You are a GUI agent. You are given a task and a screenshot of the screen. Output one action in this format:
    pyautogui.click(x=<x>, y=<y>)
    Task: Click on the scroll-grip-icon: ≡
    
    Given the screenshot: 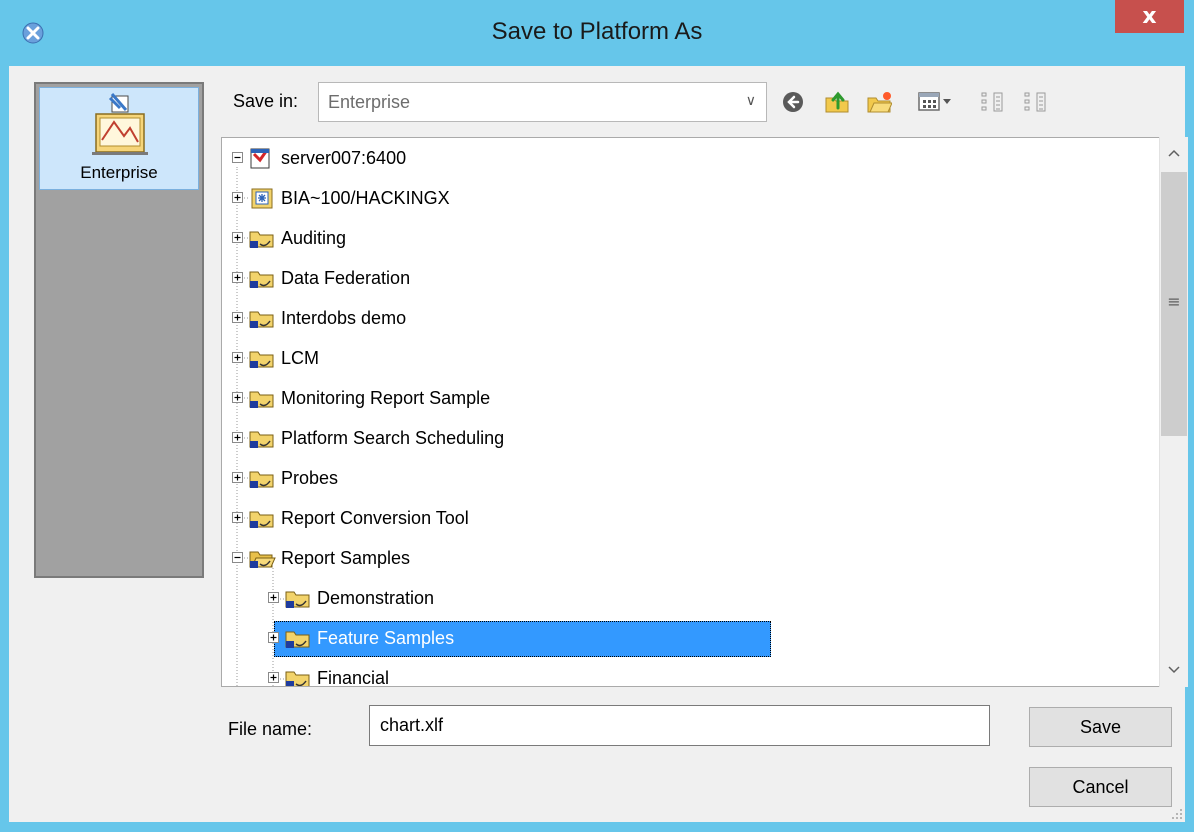 What is the action you would take?
    pyautogui.click(x=1174, y=301)
    